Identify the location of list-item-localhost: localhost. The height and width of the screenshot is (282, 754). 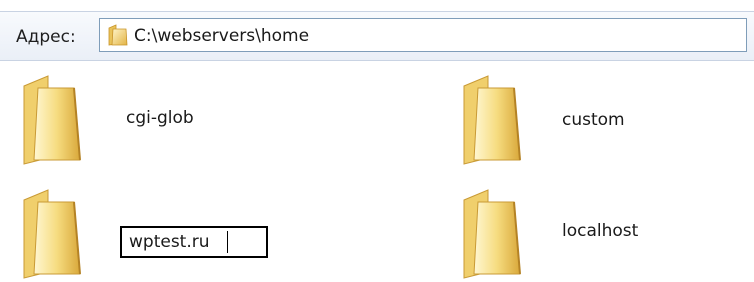
(568, 234).